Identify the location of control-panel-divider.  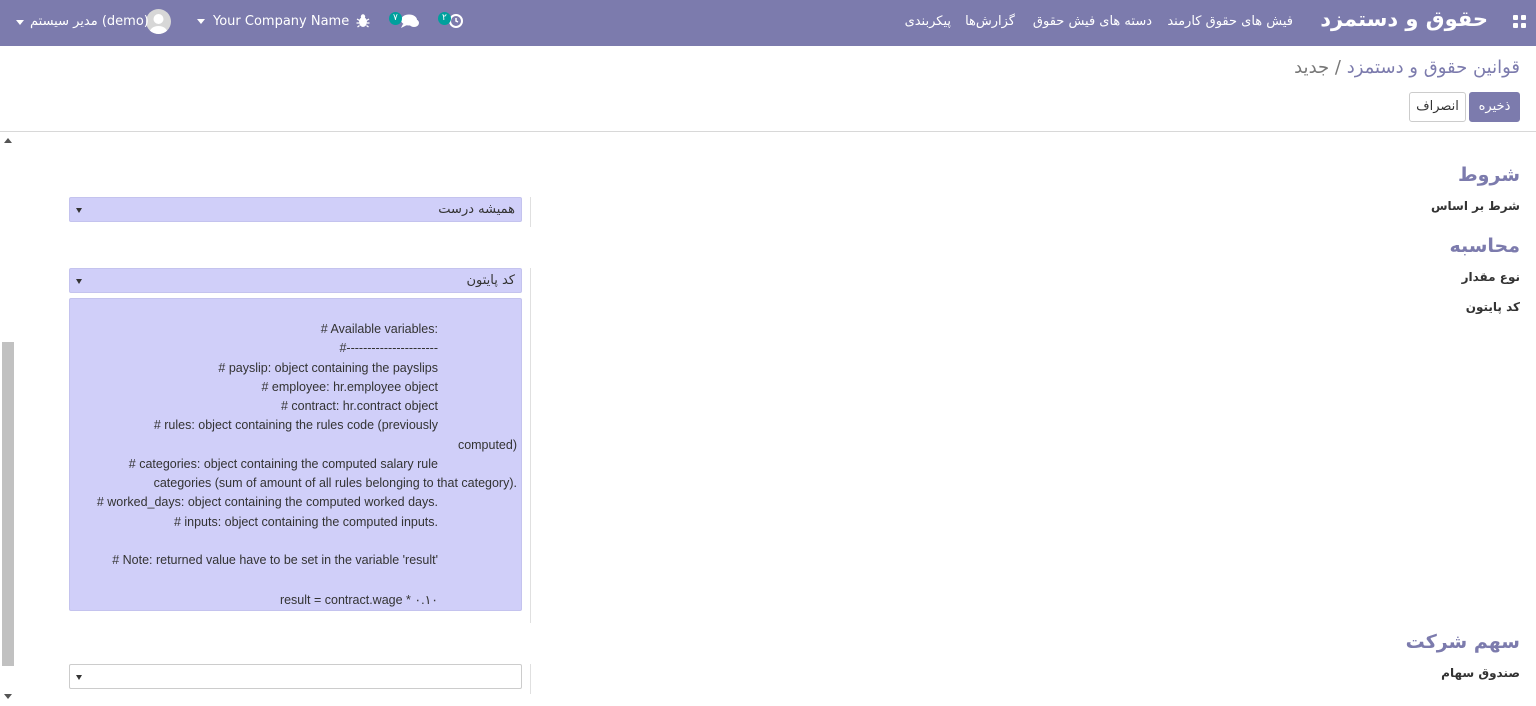
(768, 131).